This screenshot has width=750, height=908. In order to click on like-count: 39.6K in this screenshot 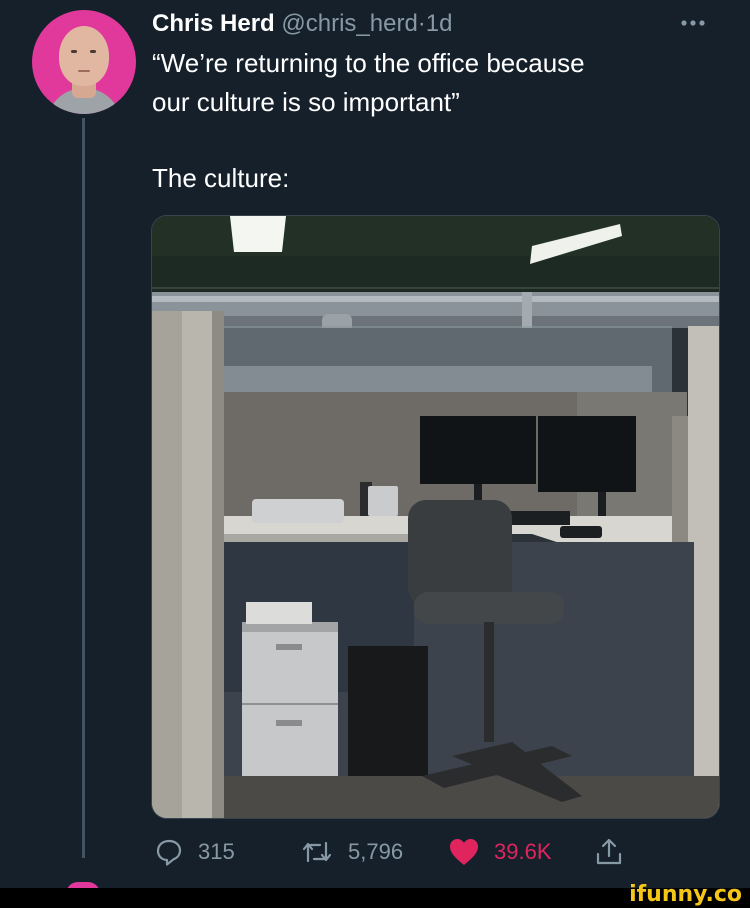, I will do `click(523, 851)`.